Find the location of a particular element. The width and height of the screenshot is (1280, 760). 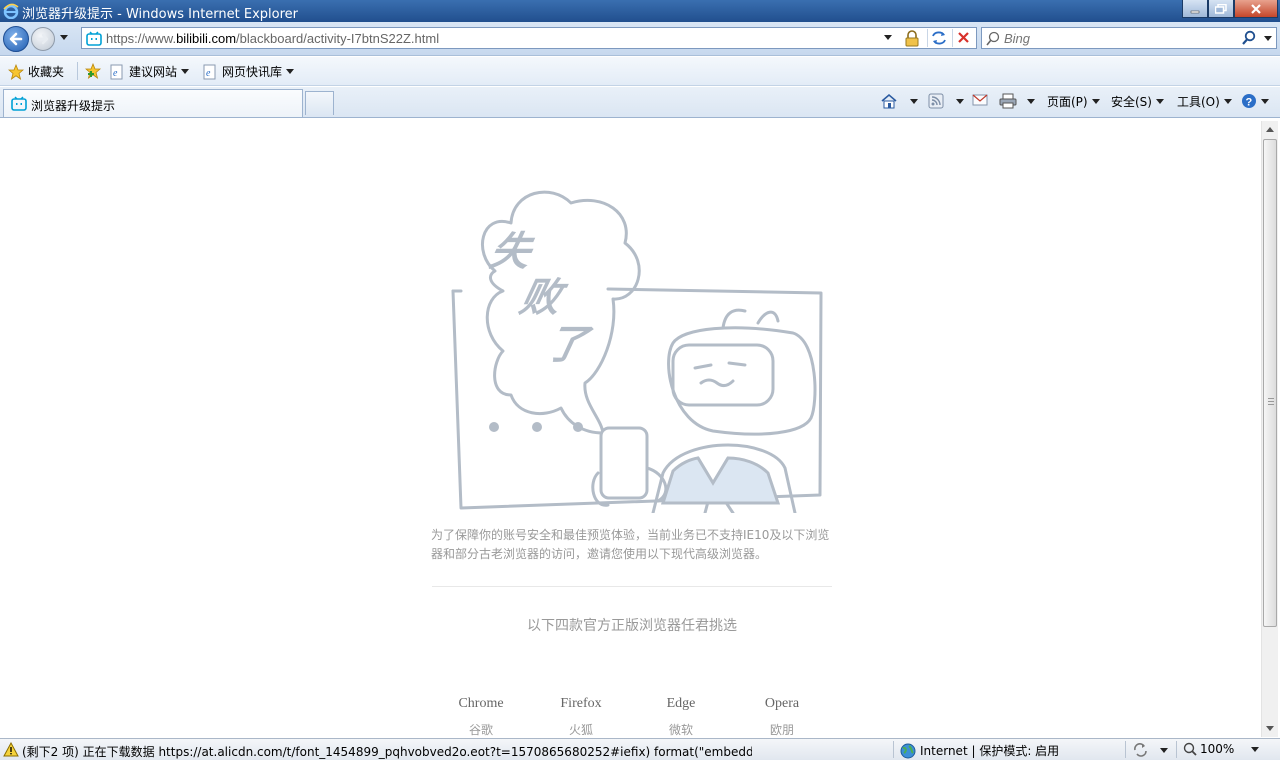

grip-icon is located at coordinates (1271, 401).